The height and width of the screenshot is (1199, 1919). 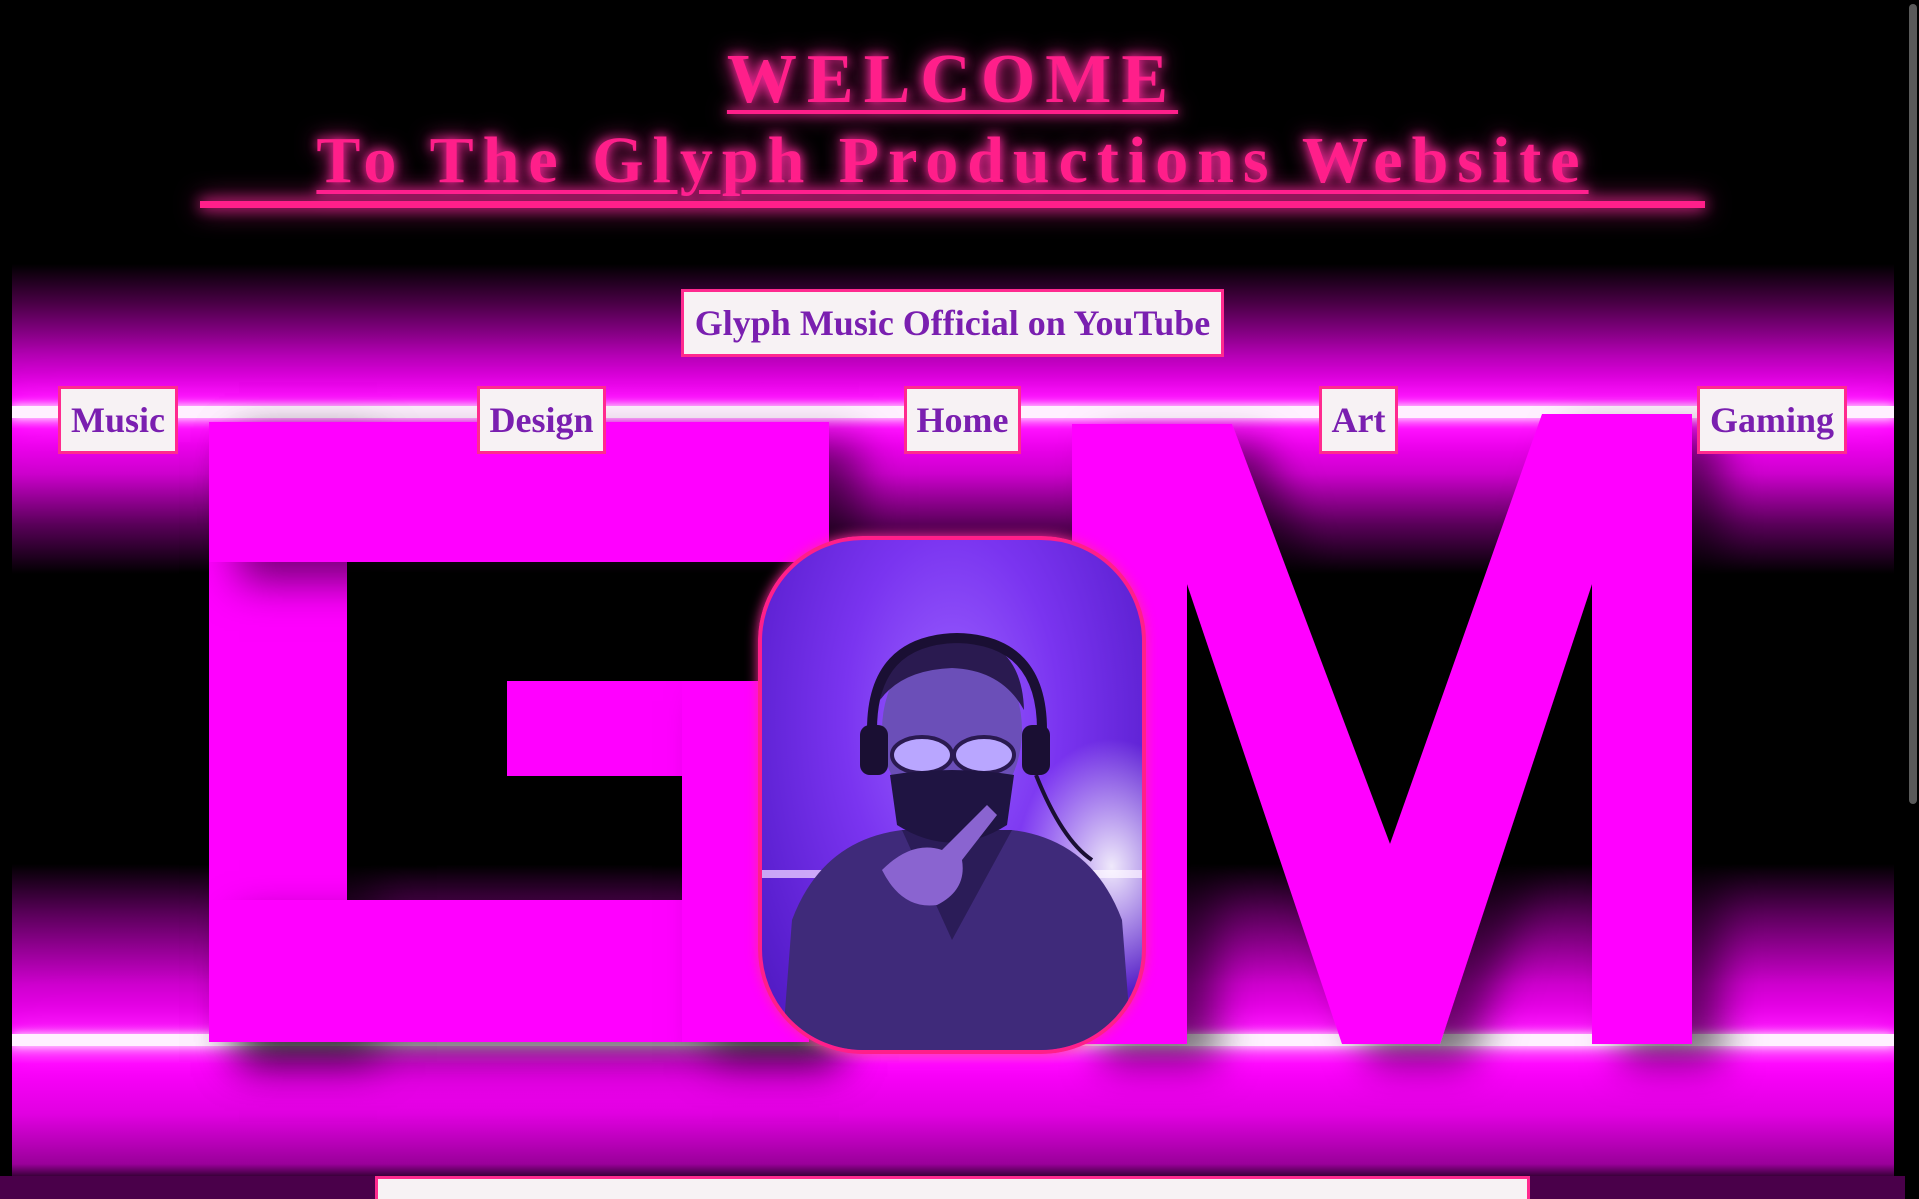 What do you see at coordinates (1772, 420) in the screenshot?
I see `nav-gaming-button: Gaming` at bounding box center [1772, 420].